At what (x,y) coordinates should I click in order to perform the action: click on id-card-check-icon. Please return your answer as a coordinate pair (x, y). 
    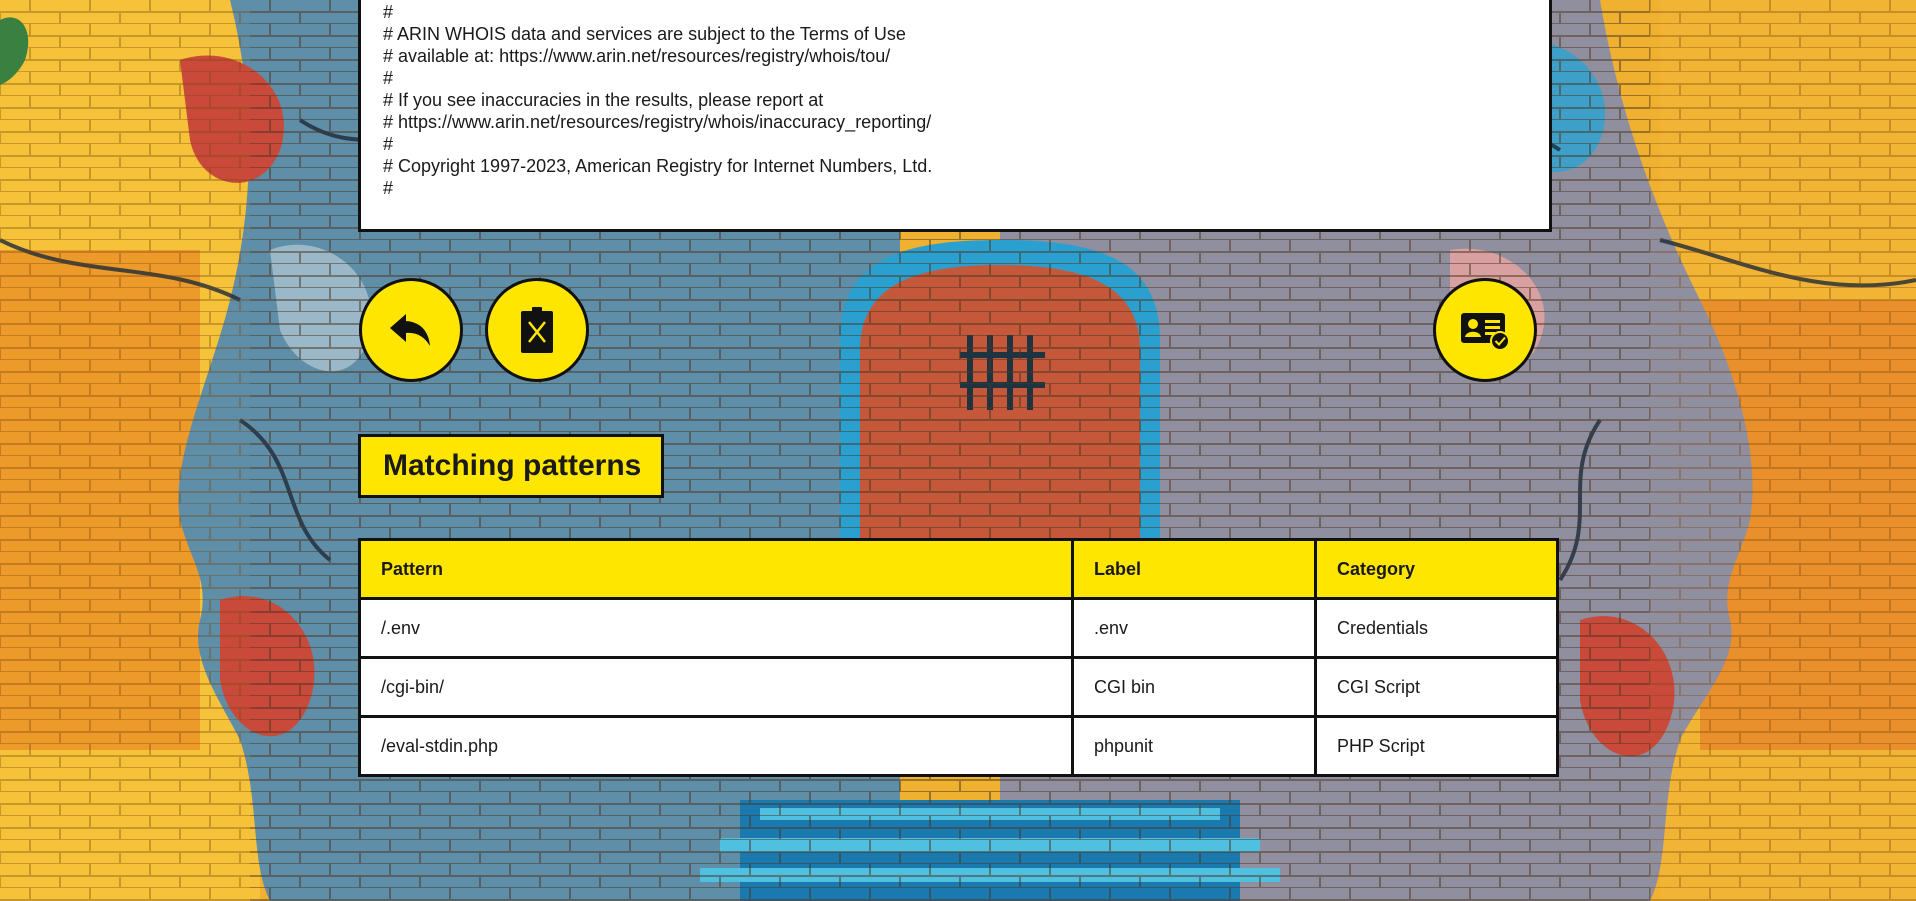
    Looking at the image, I should click on (1485, 332).